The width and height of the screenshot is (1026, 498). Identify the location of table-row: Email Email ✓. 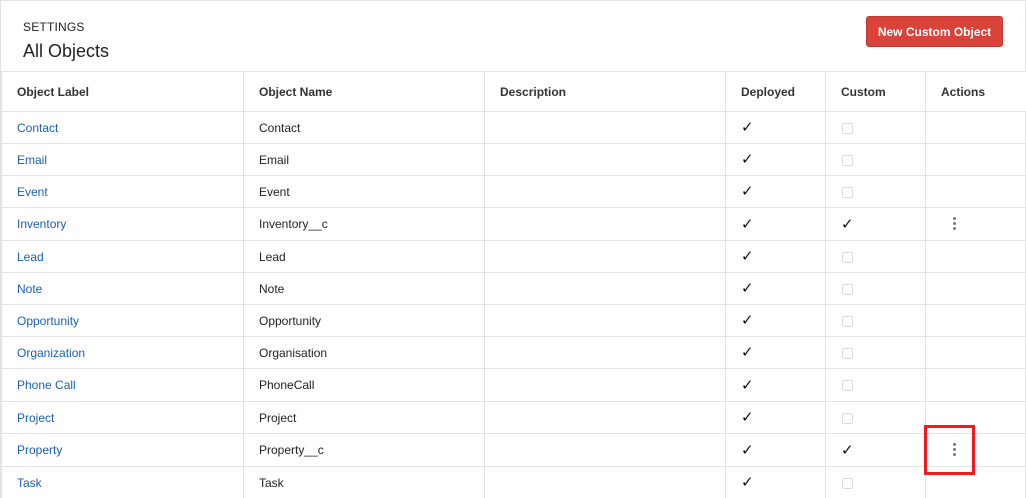
(513, 159).